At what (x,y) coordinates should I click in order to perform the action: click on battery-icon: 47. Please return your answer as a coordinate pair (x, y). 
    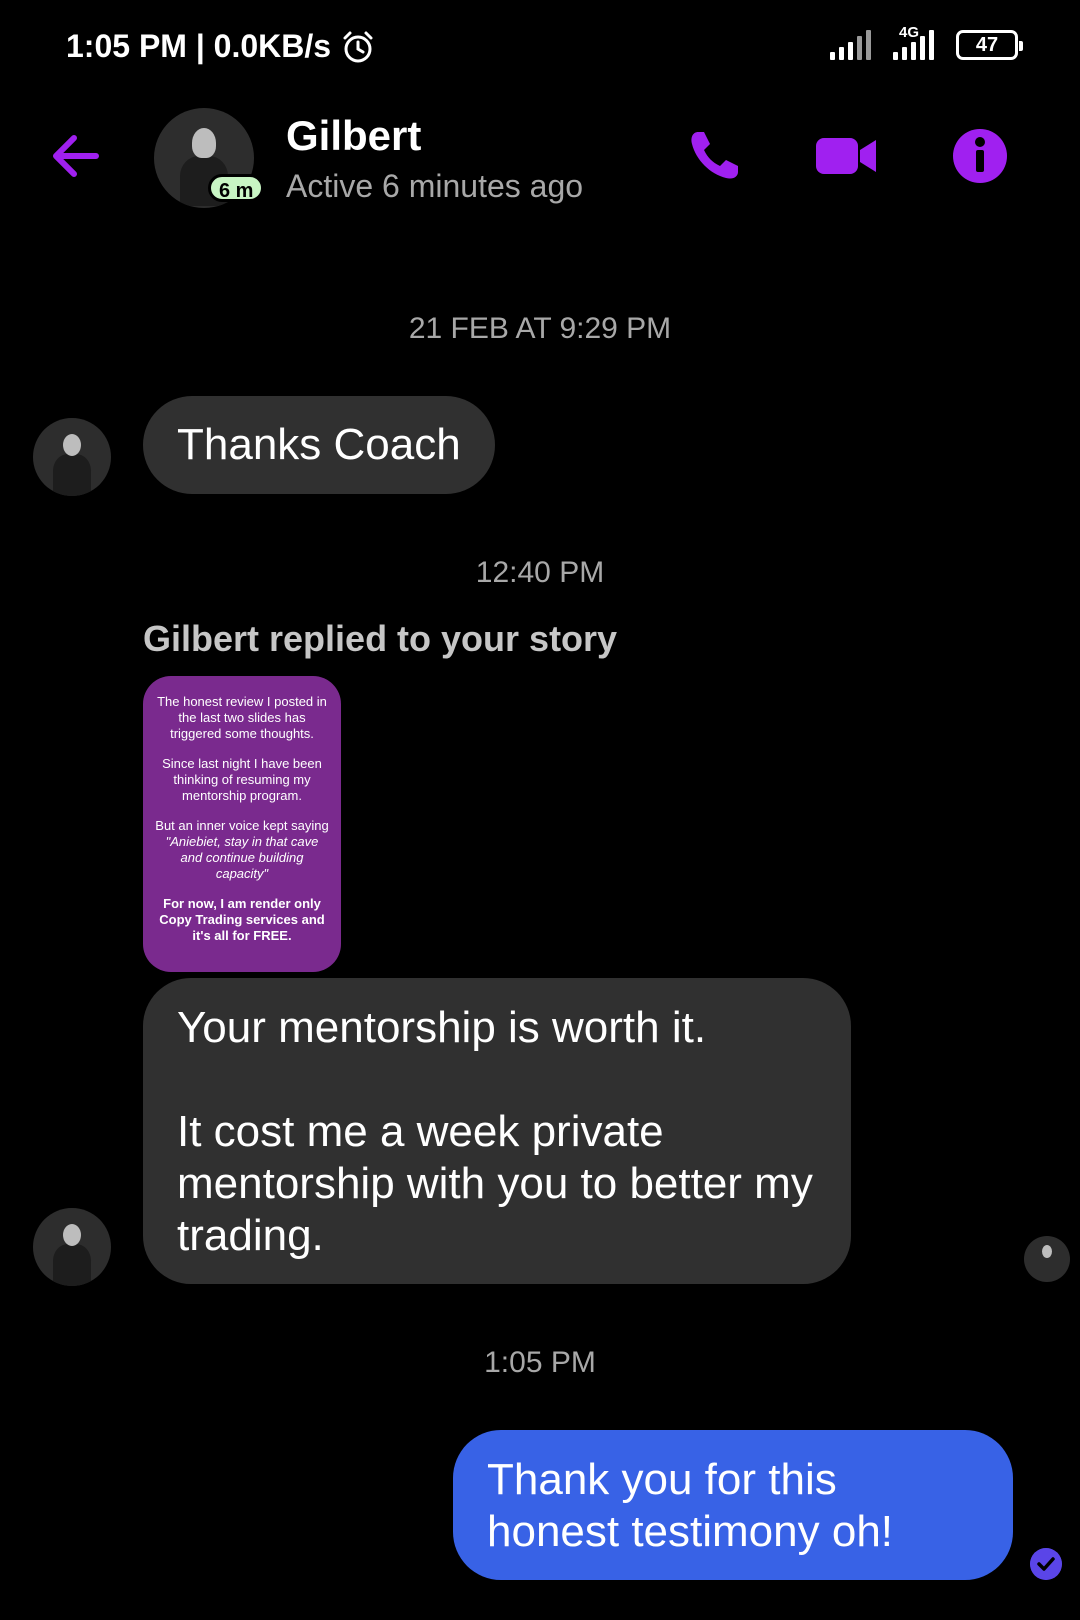
    Looking at the image, I should click on (989, 45).